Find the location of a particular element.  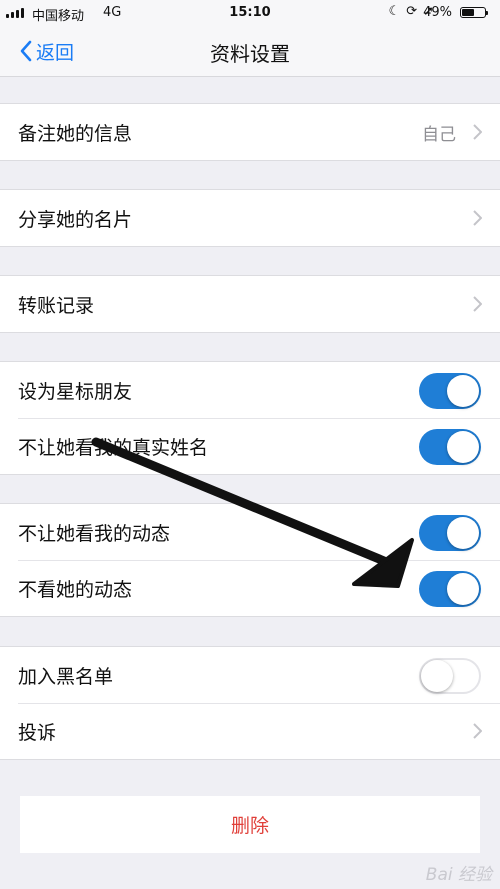

group-share: 分享她的名片 is located at coordinates (250, 218).